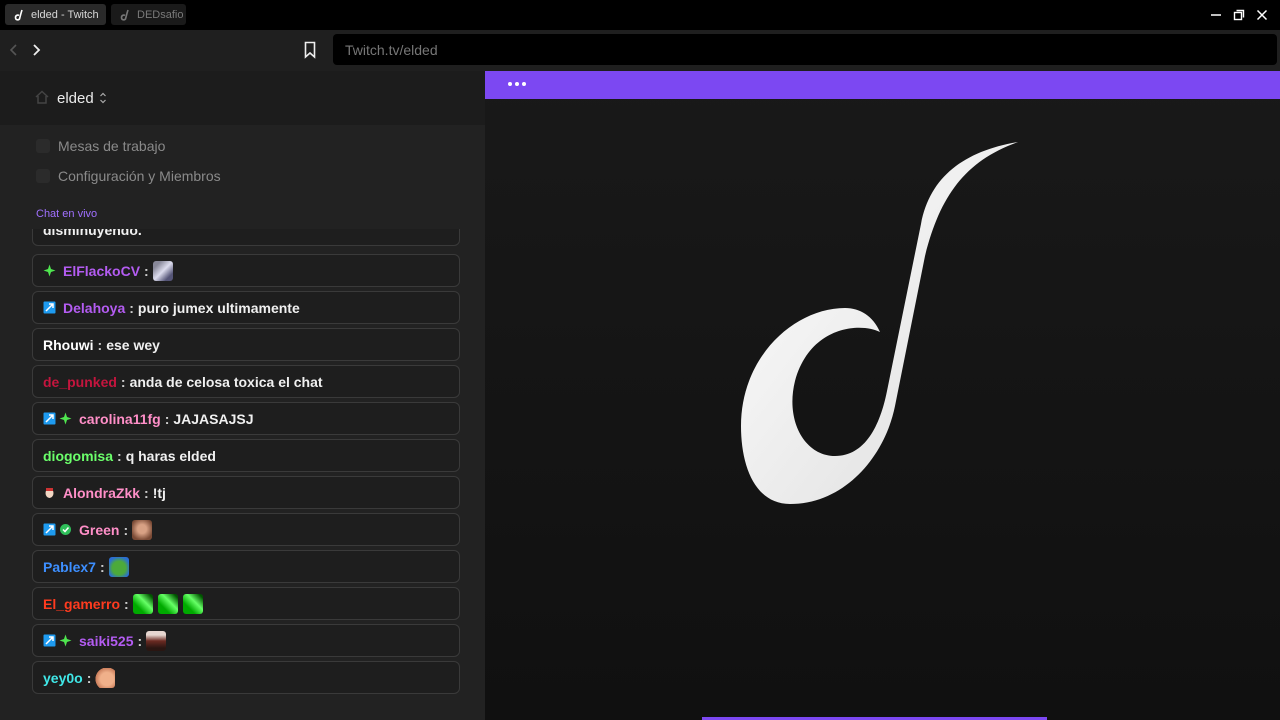 The image size is (1280, 720). I want to click on chat-text: !tj, so click(159, 492).